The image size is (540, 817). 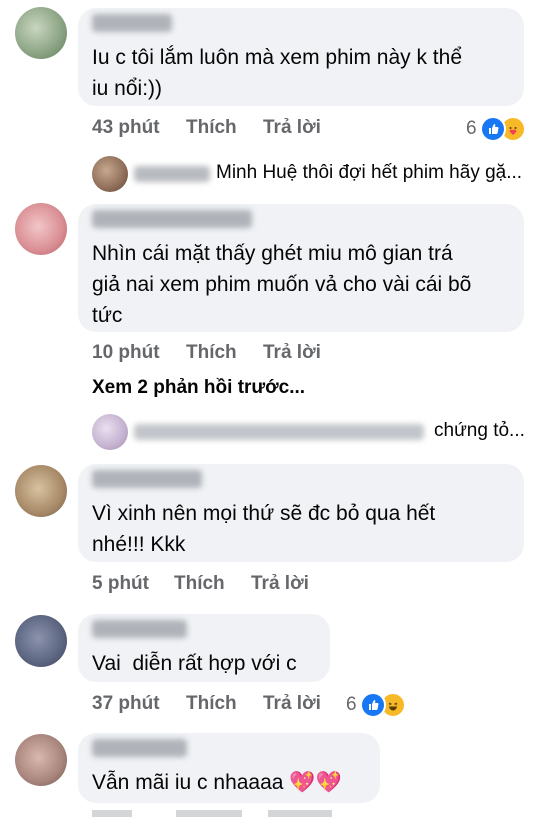 I want to click on comment-time: 10 phút, so click(x=139, y=353).